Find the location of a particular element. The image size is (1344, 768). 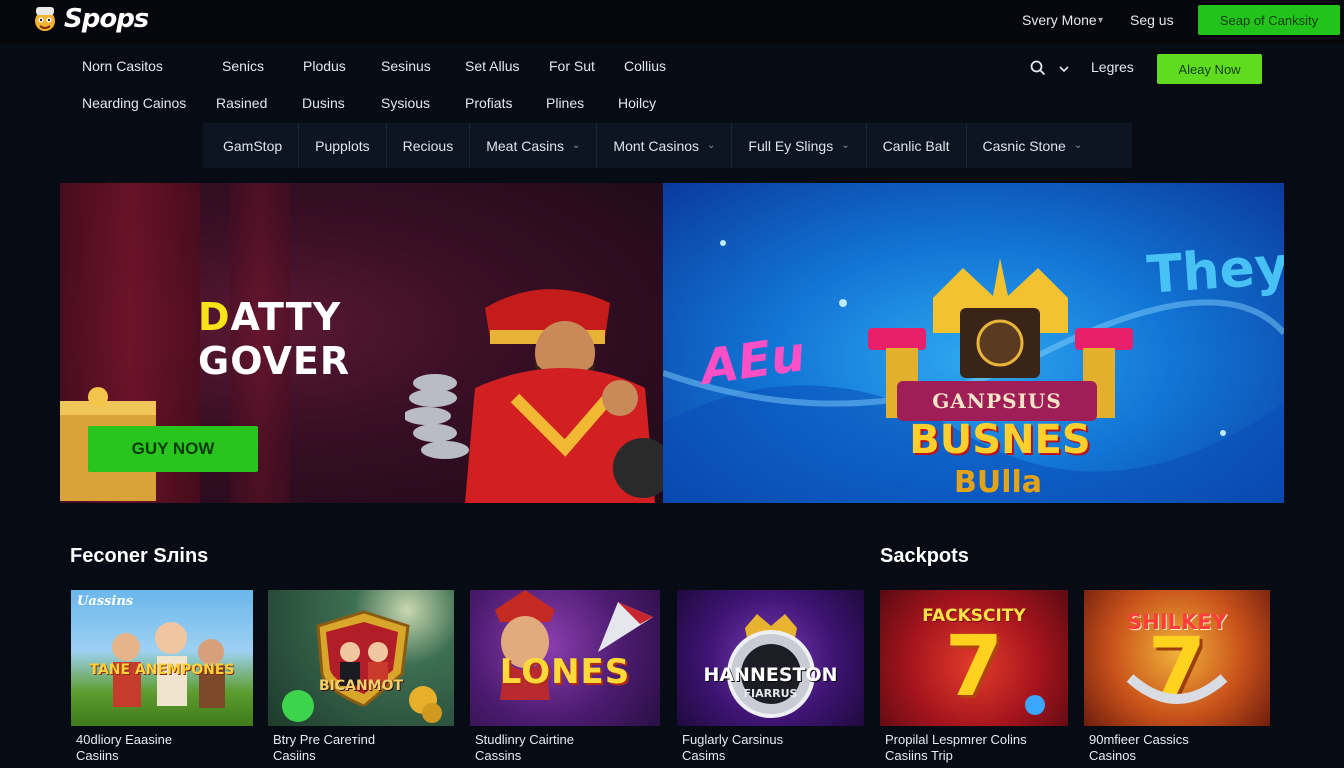

subnav-item: Pupplots is located at coordinates (343, 145).